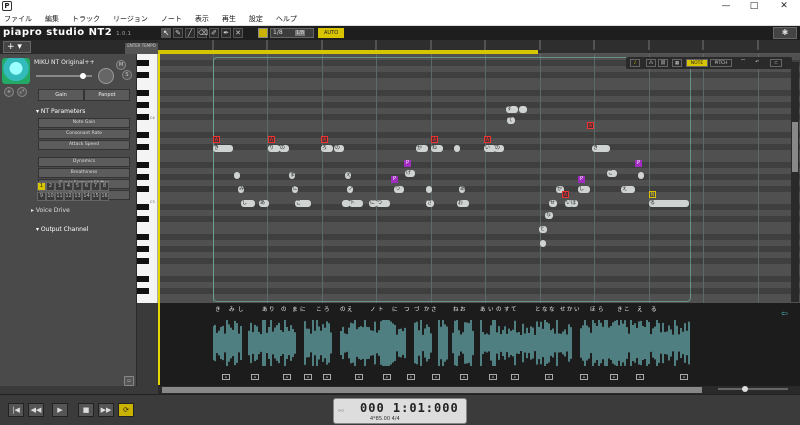 The width and height of the screenshot is (800, 425). What do you see at coordinates (651, 63) in the screenshot?
I see `snap-icon: ⁂` at bounding box center [651, 63].